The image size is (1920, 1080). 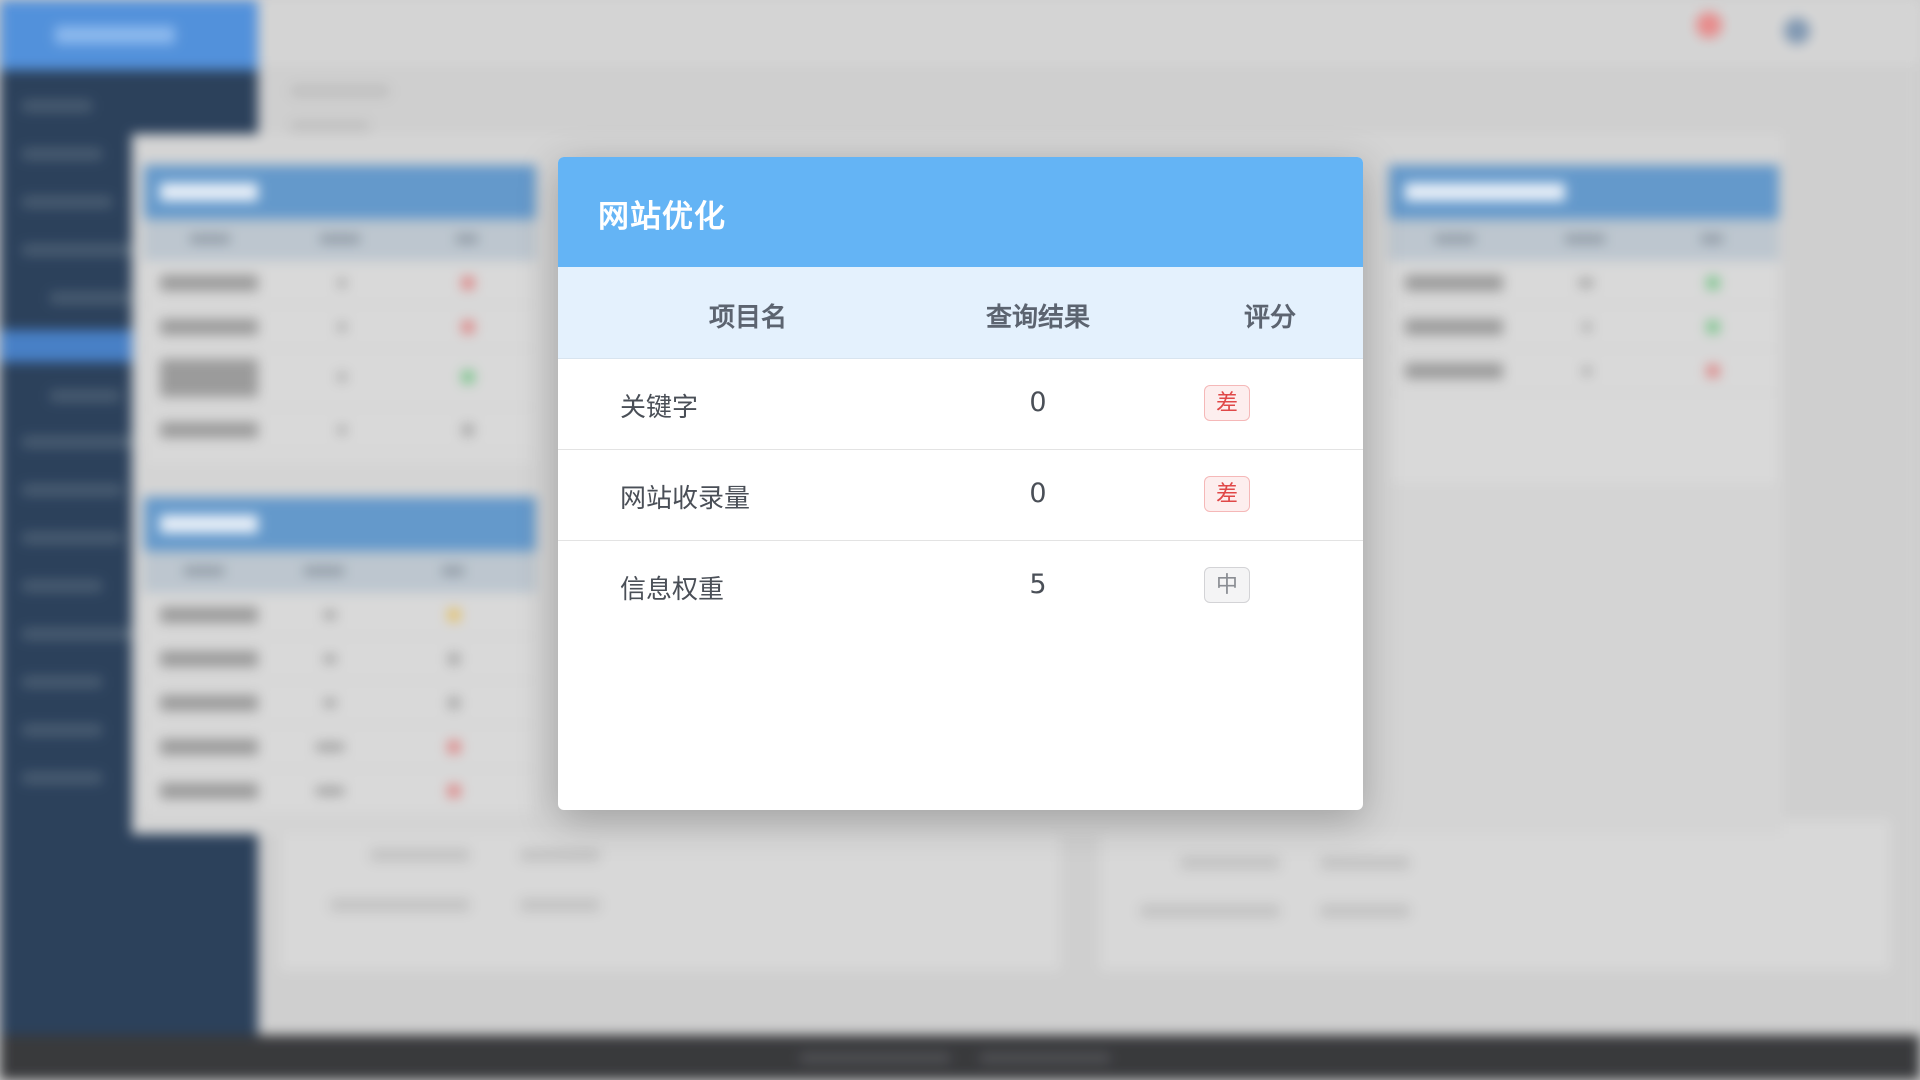 I want to click on table-row: 网站收录量 0 差, so click(x=960, y=495).